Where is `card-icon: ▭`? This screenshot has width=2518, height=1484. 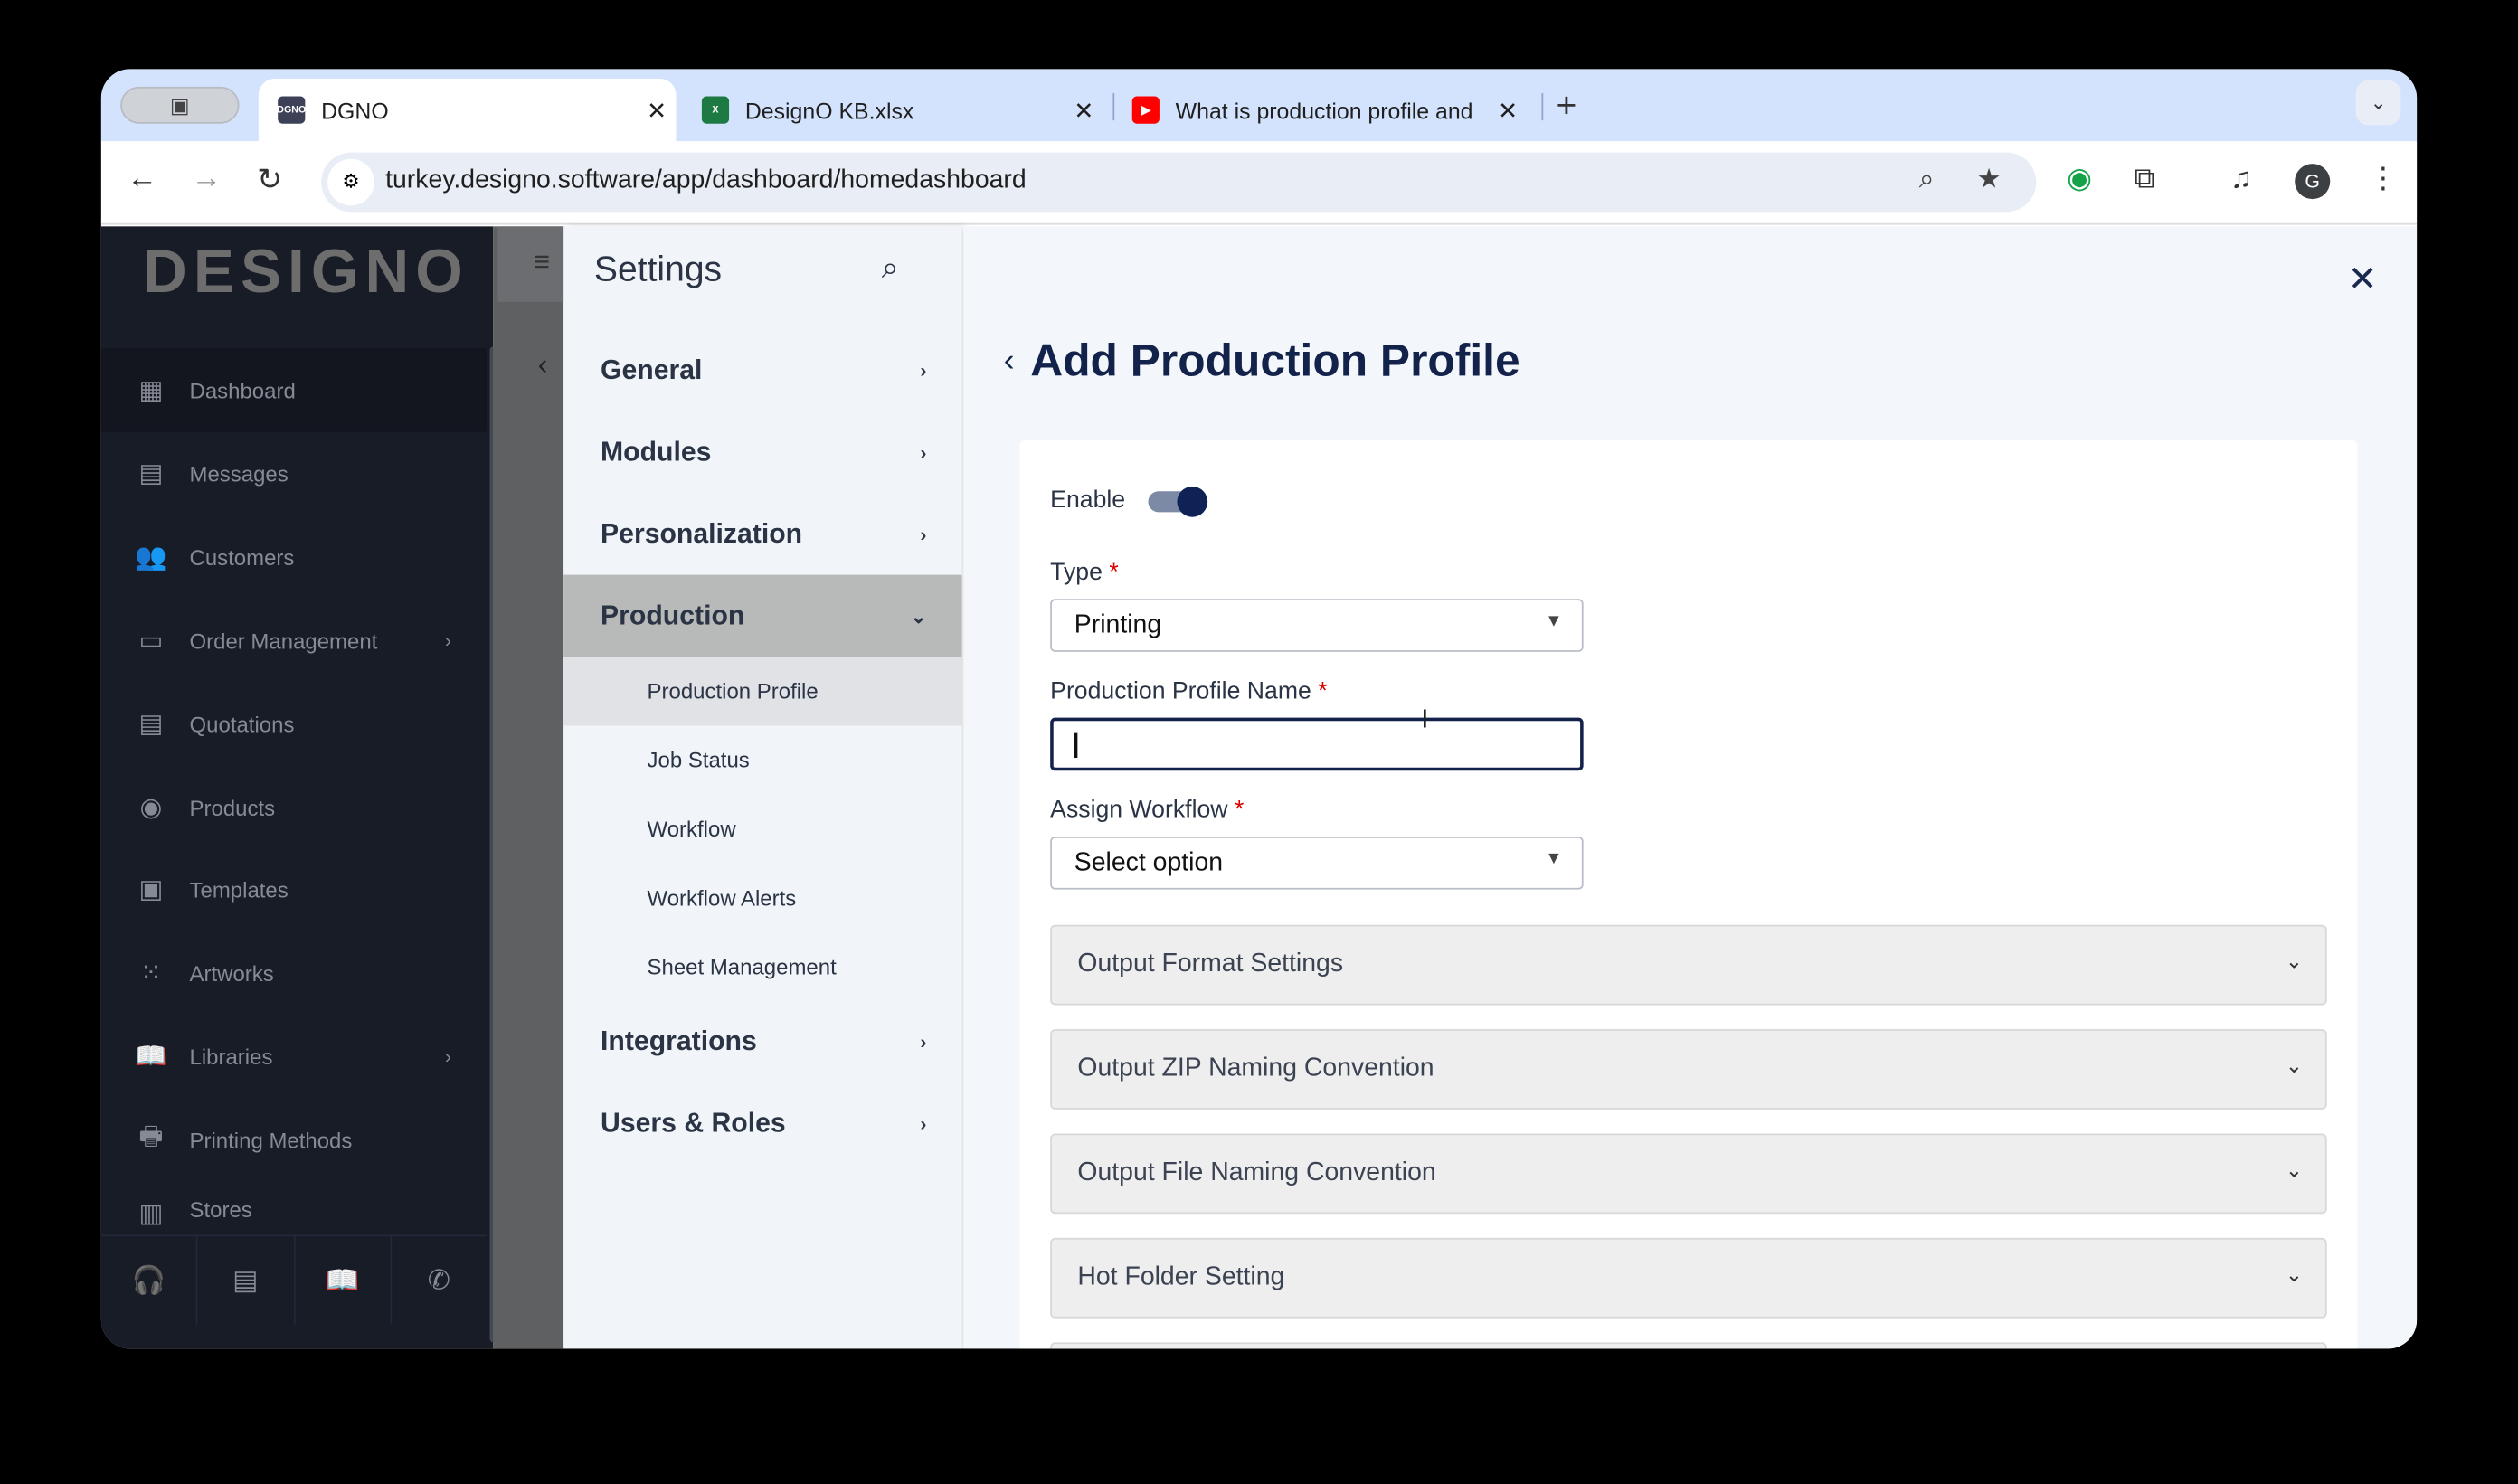 card-icon: ▭ is located at coordinates (151, 642).